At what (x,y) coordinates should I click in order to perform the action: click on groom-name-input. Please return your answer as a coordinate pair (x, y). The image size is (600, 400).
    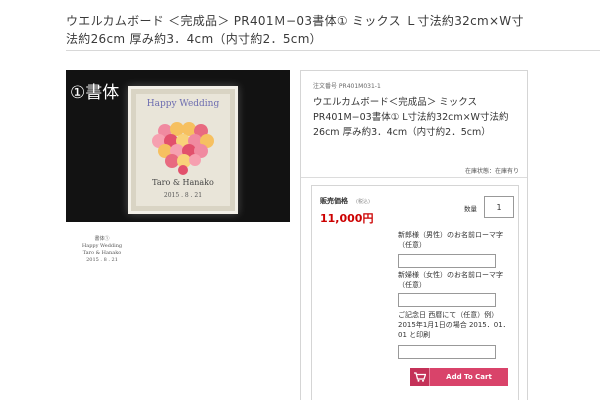
    Looking at the image, I should click on (447, 261).